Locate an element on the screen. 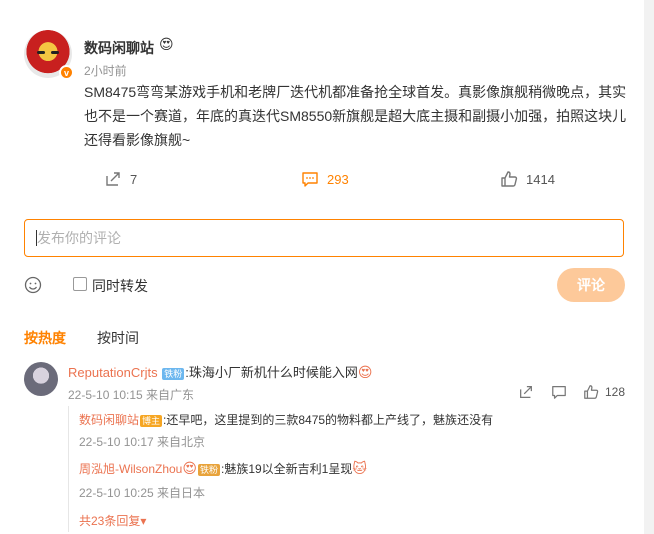  reply-repost-icon is located at coordinates (526, 392).